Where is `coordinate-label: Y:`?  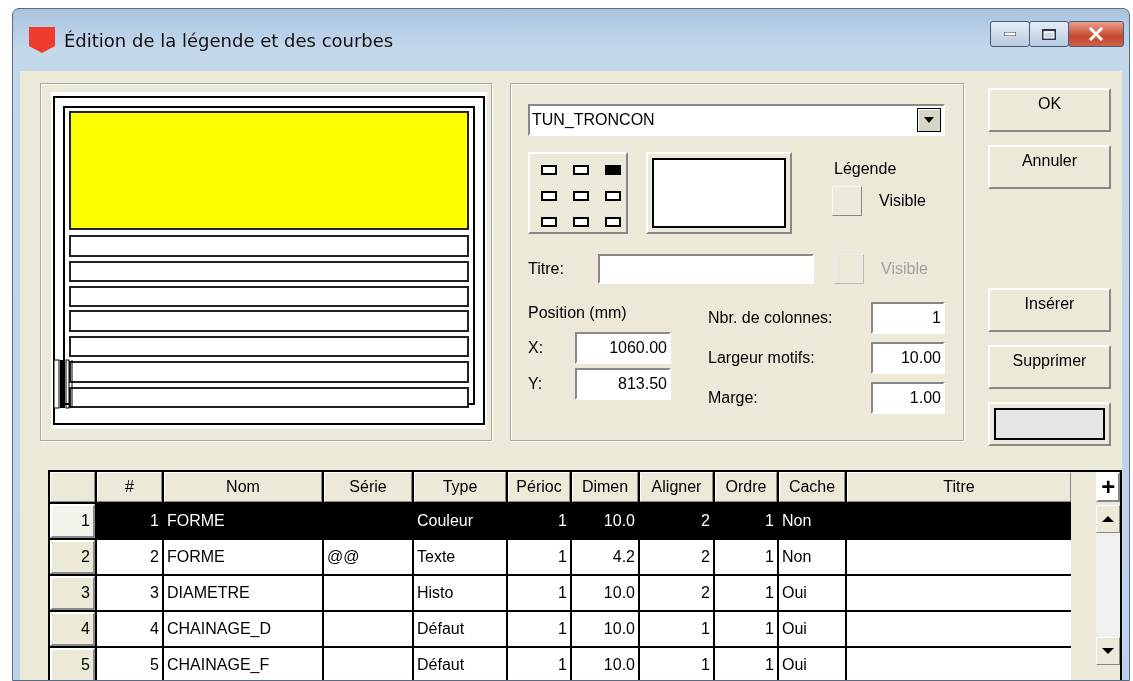 coordinate-label: Y: is located at coordinates (536, 384).